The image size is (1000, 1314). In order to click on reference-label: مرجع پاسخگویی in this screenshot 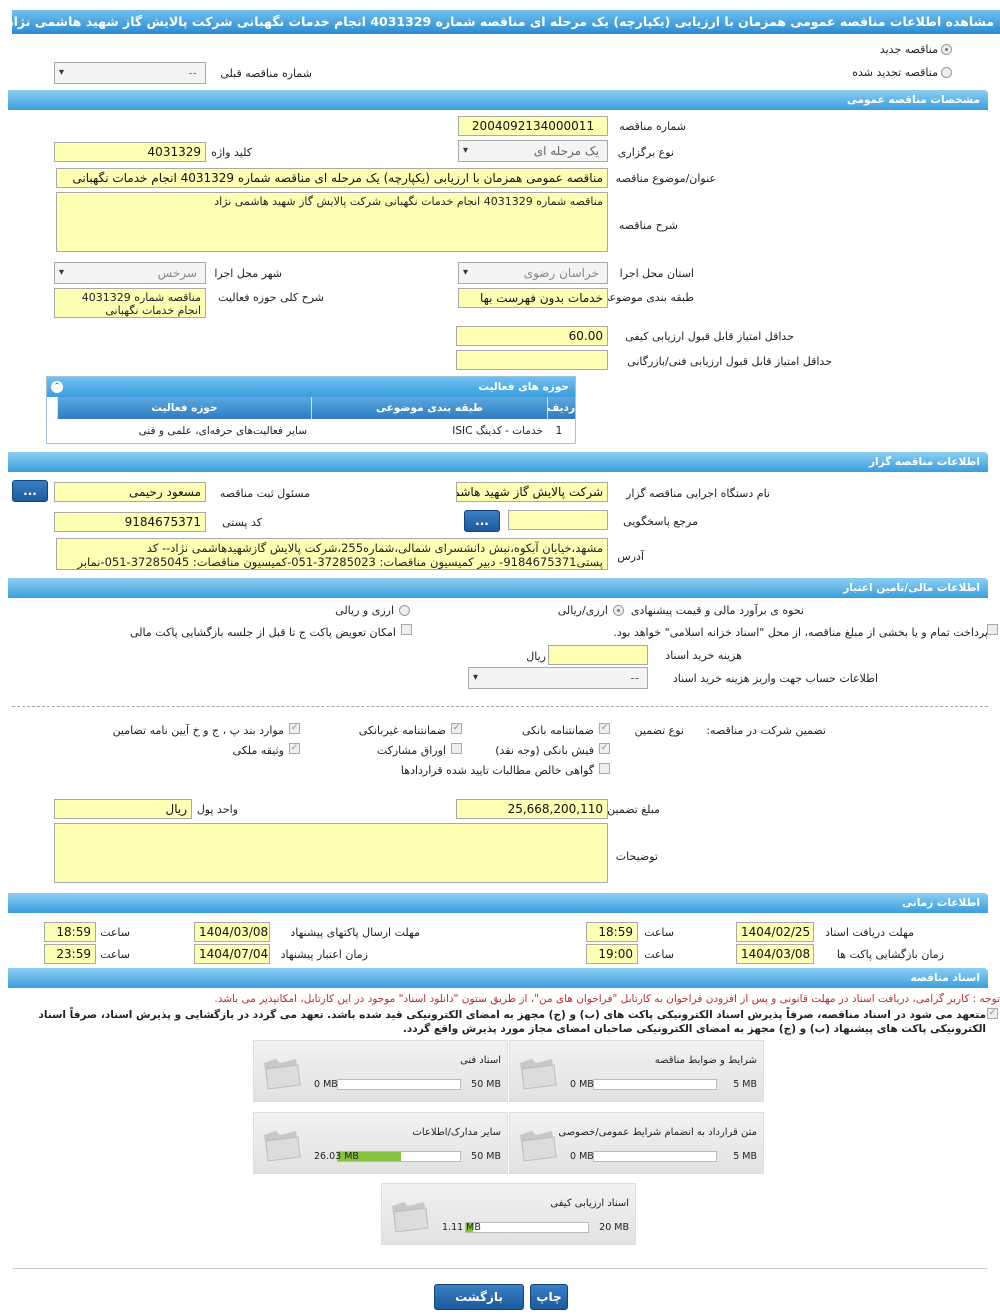, I will do `click(660, 521)`.